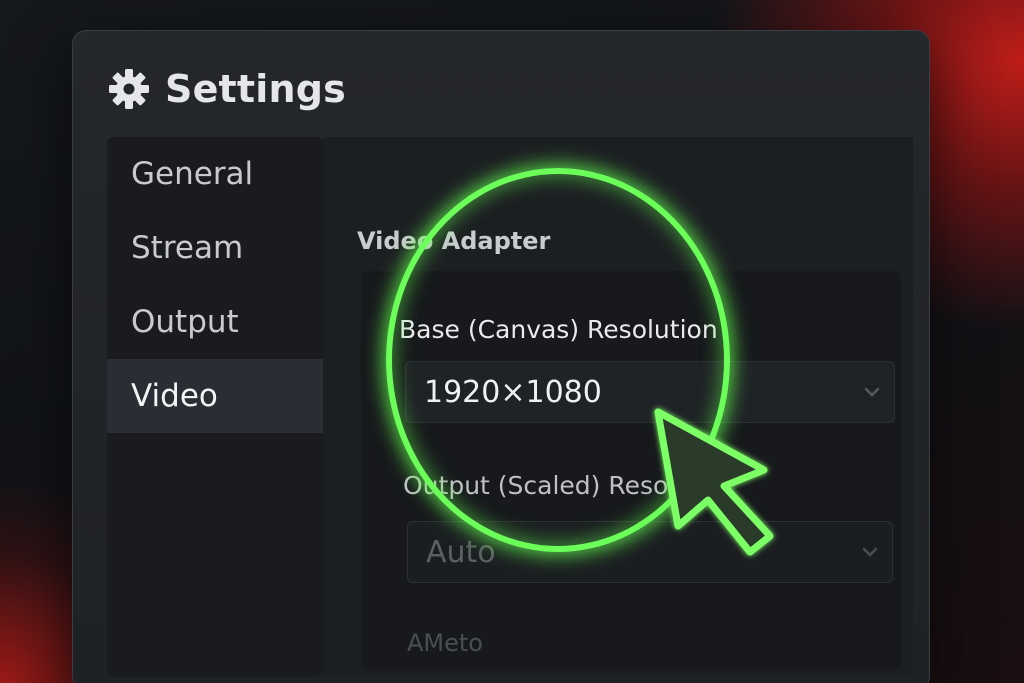 Image resolution: width=1024 pixels, height=683 pixels. I want to click on sidebar-item-output: Output, so click(215, 322).